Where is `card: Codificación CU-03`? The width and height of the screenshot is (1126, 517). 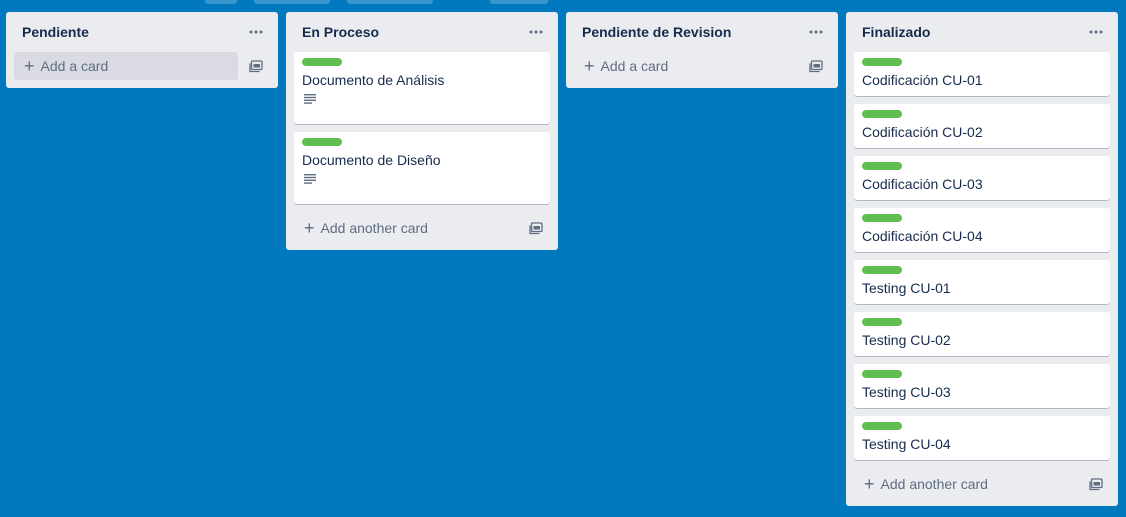
card: Codificación CU-03 is located at coordinates (982, 178).